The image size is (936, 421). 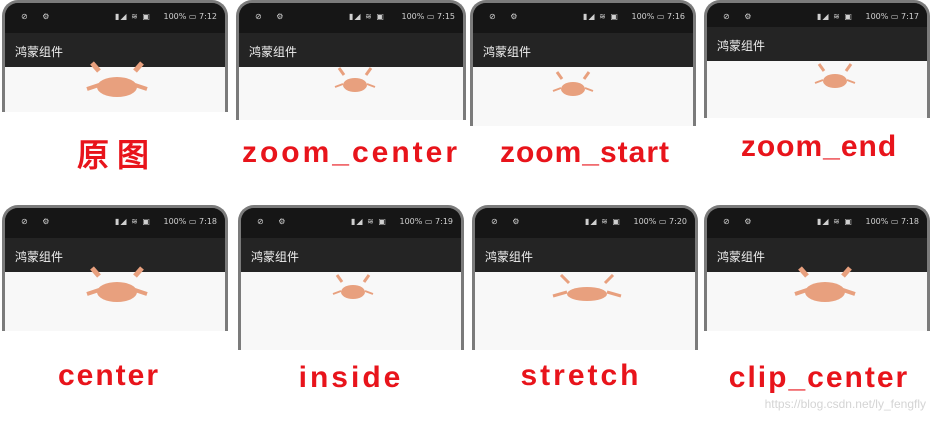 I want to click on phone-screen: ⊘ ⚙ ▮◢ ≋ ▣ 100% ▭ 7:15 鸿蒙组件, so click(x=351, y=60).